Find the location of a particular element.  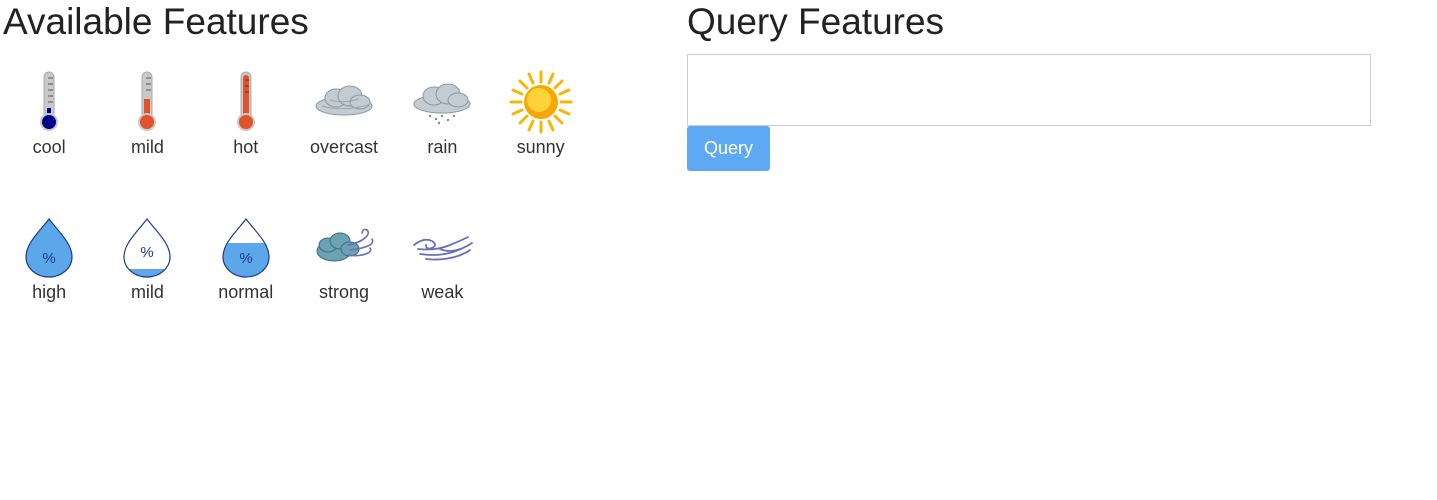

feature-row-1: cool mild hot overcast rain sunny is located at coordinates (295, 114).